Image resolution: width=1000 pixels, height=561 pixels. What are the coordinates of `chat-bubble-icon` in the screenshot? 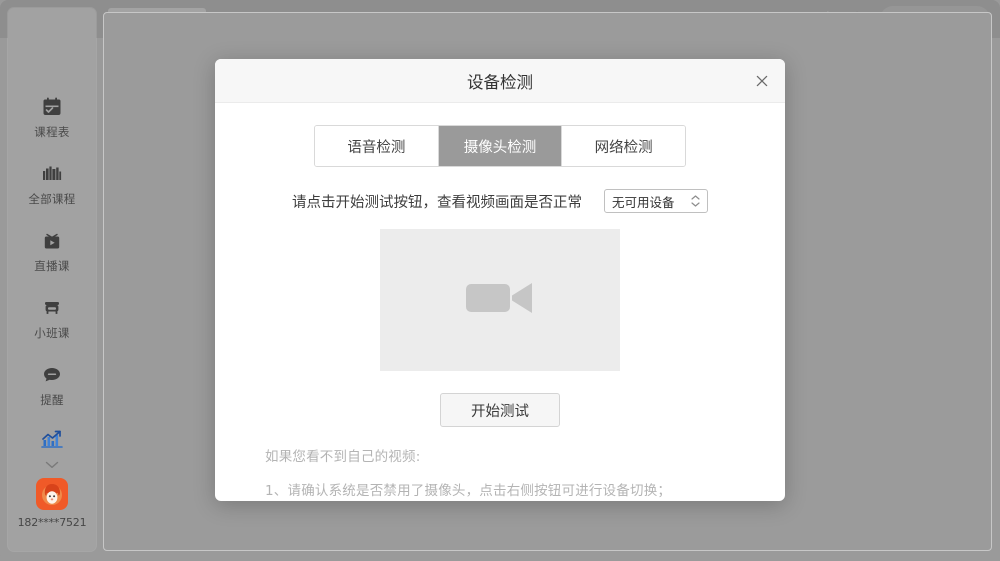 It's located at (52, 375).